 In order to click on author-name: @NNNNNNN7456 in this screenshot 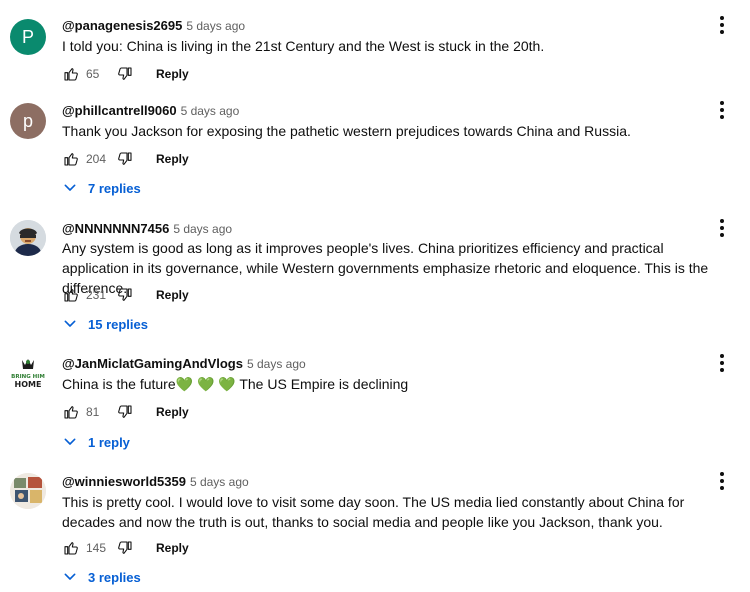, I will do `click(115, 228)`.